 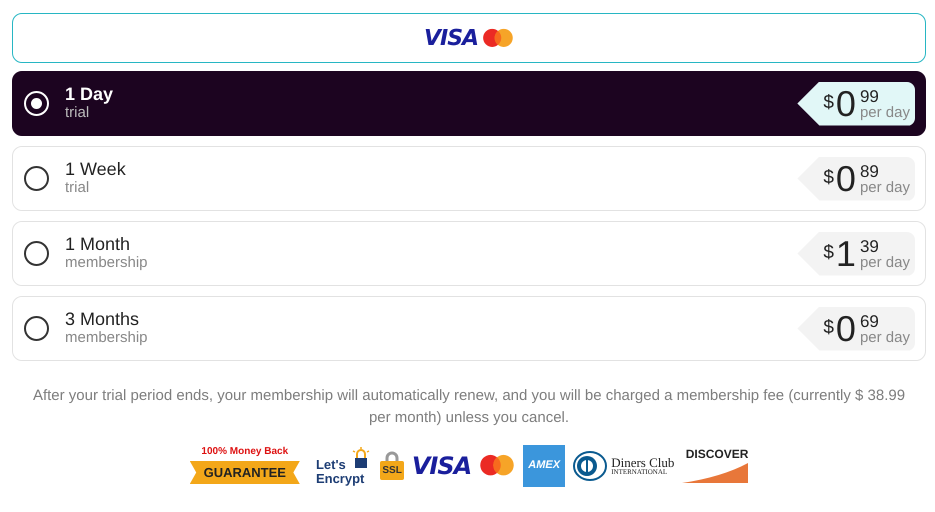 What do you see at coordinates (870, 246) in the screenshot?
I see `price-cents: 39` at bounding box center [870, 246].